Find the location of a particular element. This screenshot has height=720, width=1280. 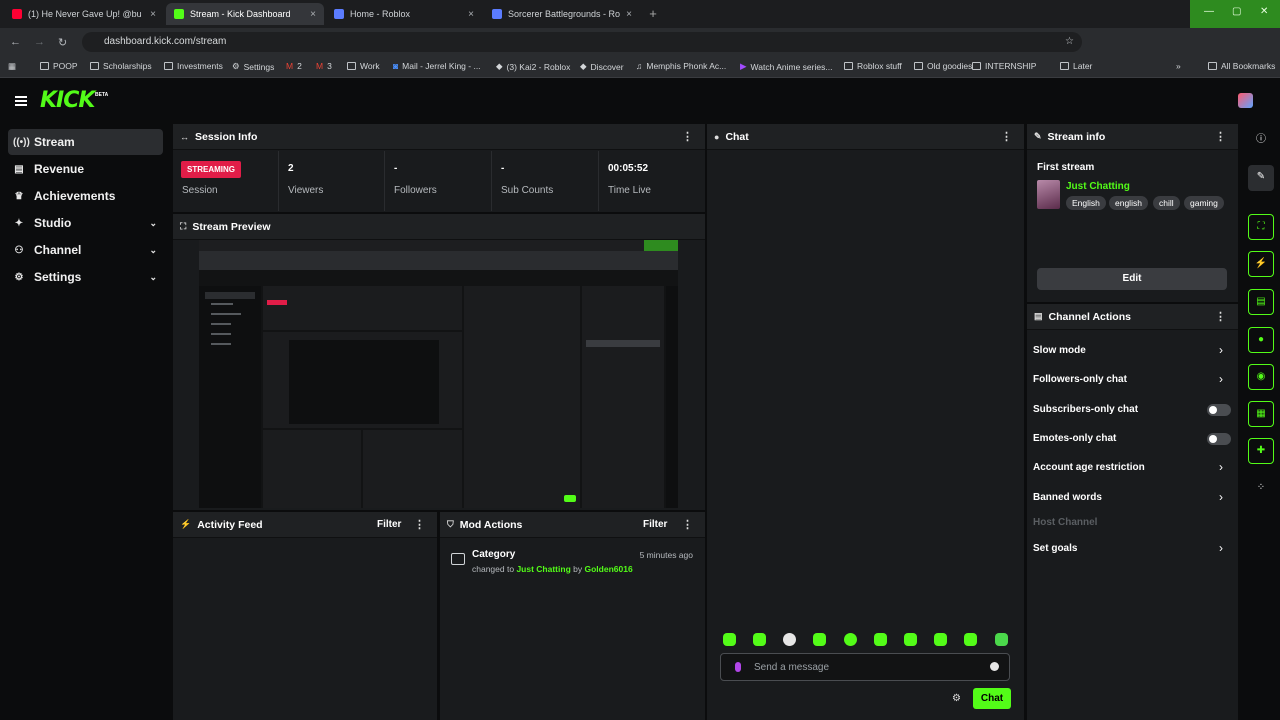

maximize-icon: ▢ is located at coordinates (1236, 11).